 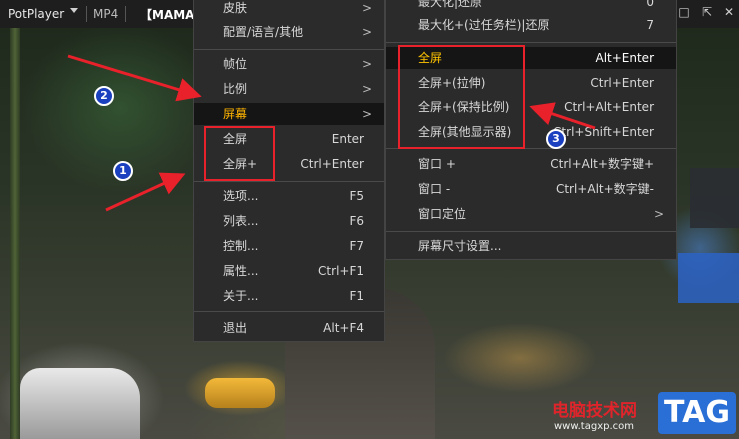 What do you see at coordinates (562, 116) in the screenshot?
I see `arrow-to-fullscreen-options` at bounding box center [562, 116].